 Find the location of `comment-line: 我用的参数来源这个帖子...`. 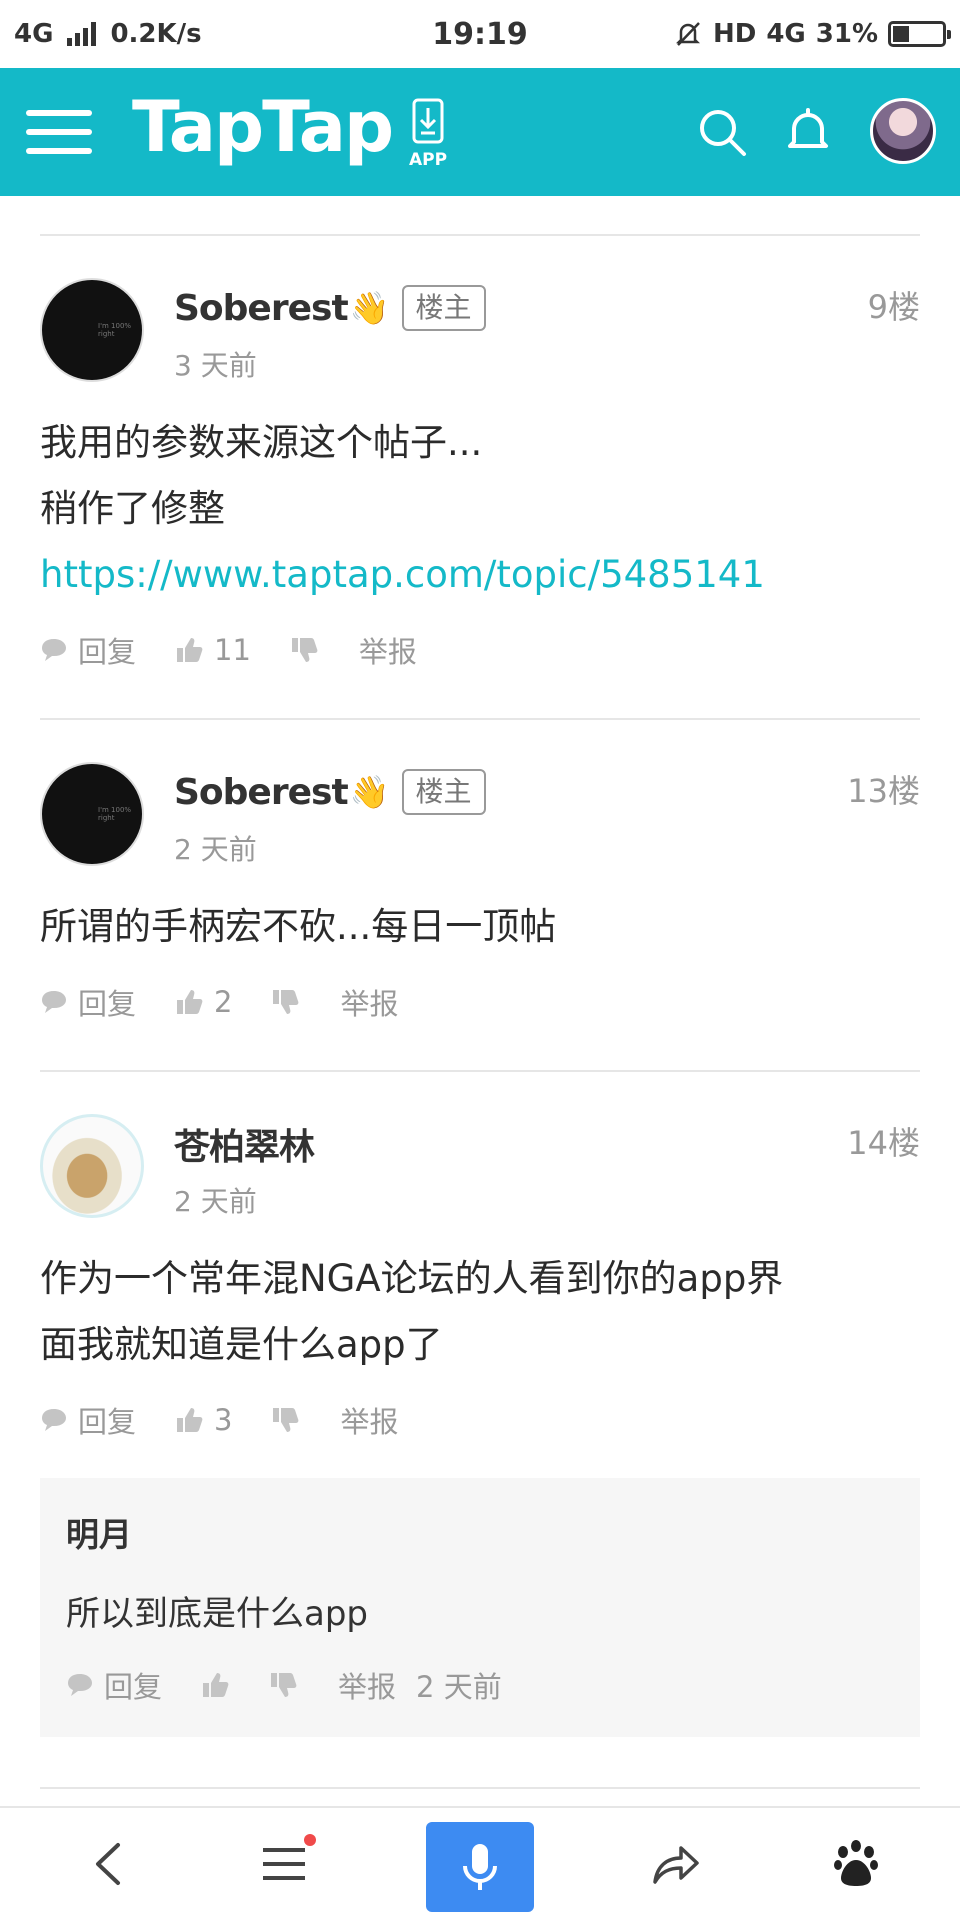

comment-line: 我用的参数来源这个帖子... is located at coordinates (261, 442).